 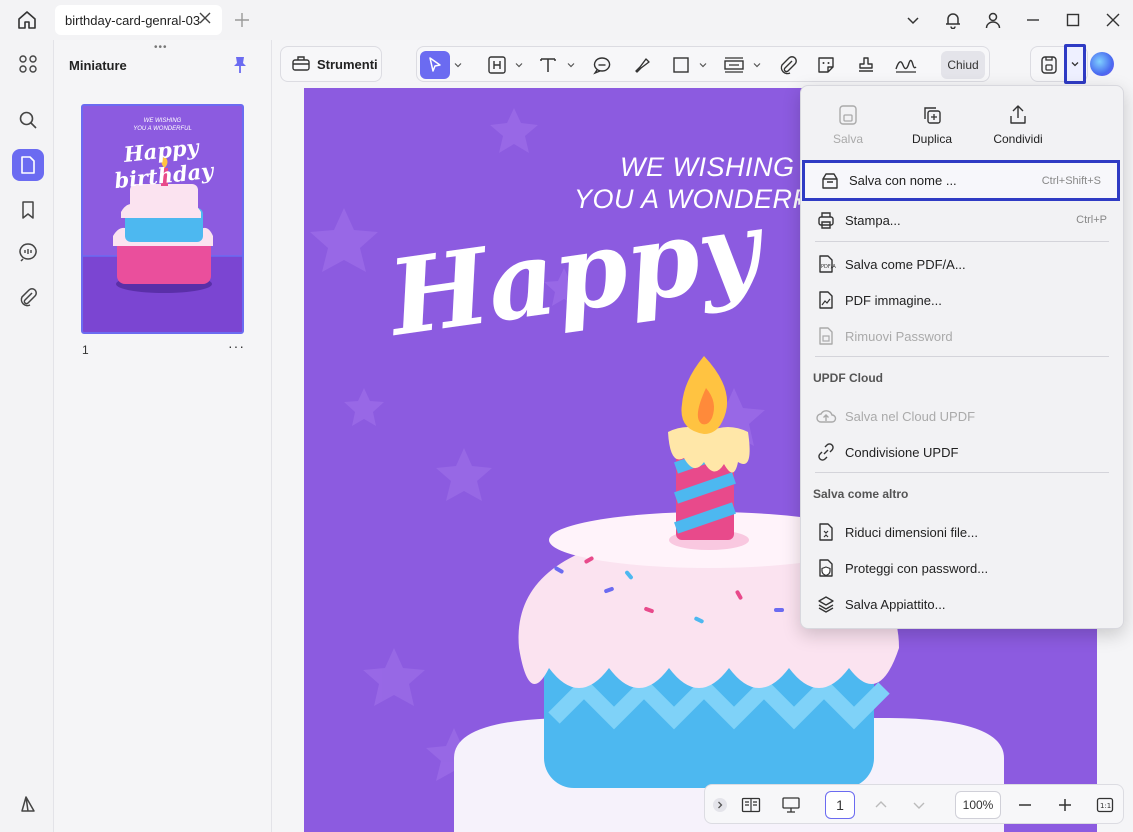 What do you see at coordinates (932, 139) in the screenshot?
I see `duplicate-label: Duplica` at bounding box center [932, 139].